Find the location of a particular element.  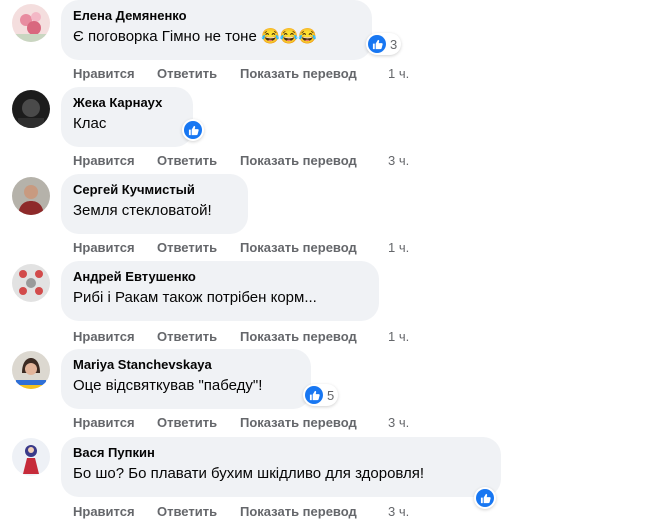

comment-text-body: Є поговорка Гімно не тоне is located at coordinates (165, 36).